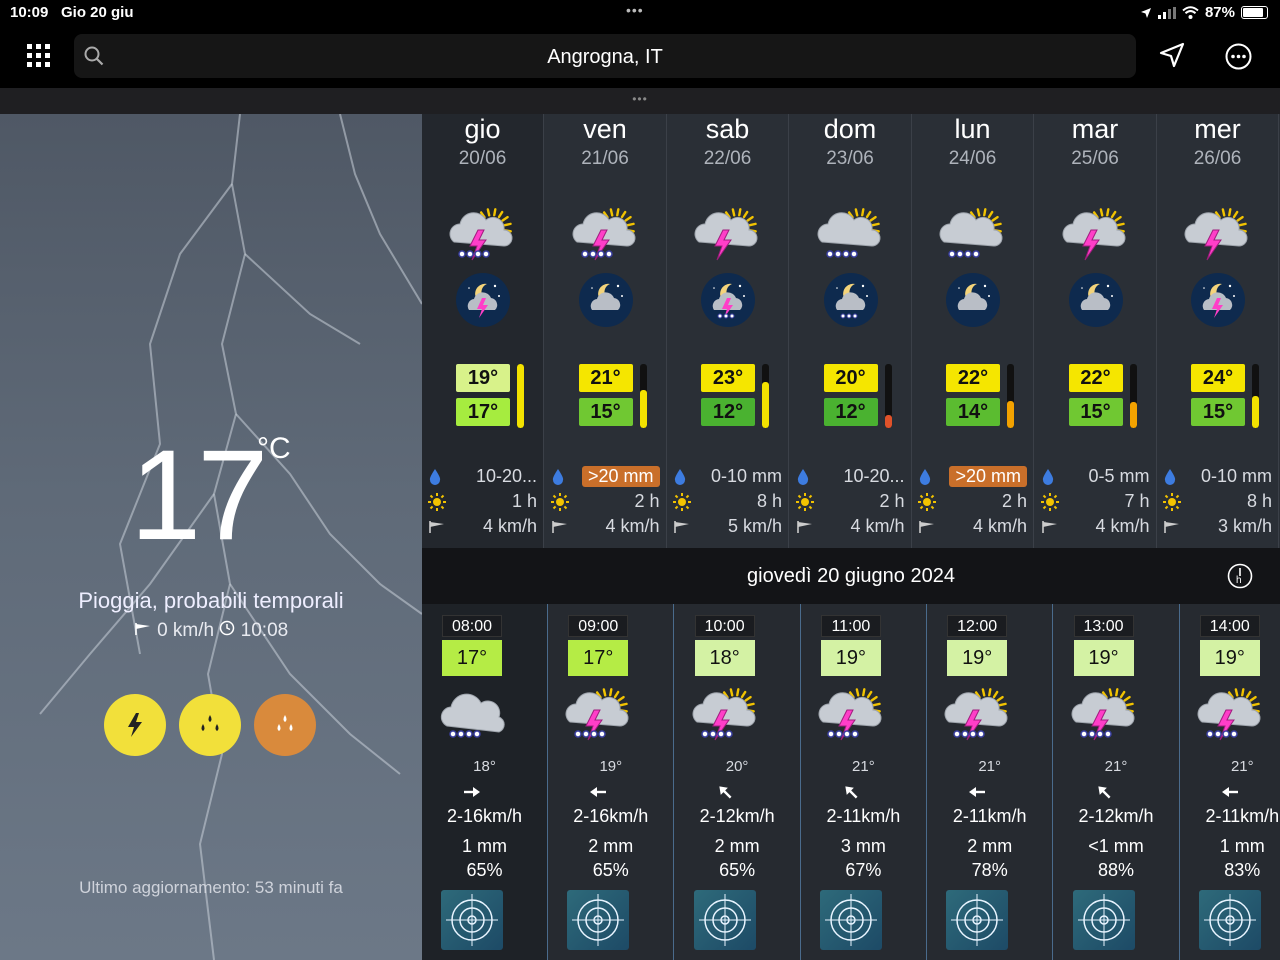 This screenshot has height=960, width=1280. I want to click on hour-time: 11:00, so click(850, 626).